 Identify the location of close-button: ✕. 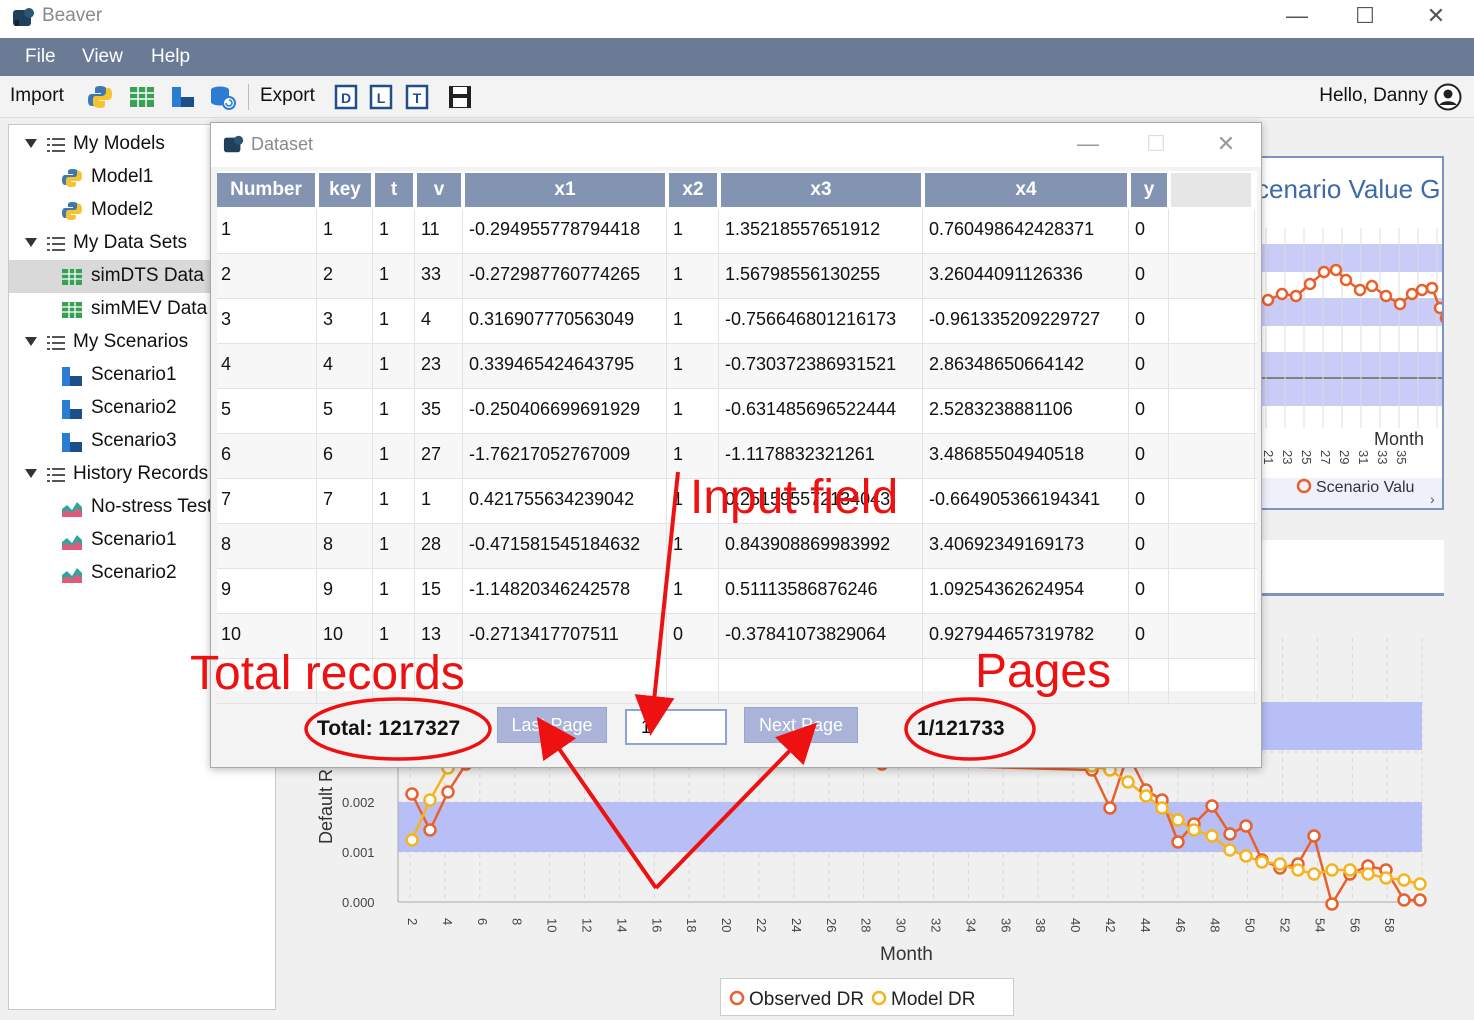
(1436, 17).